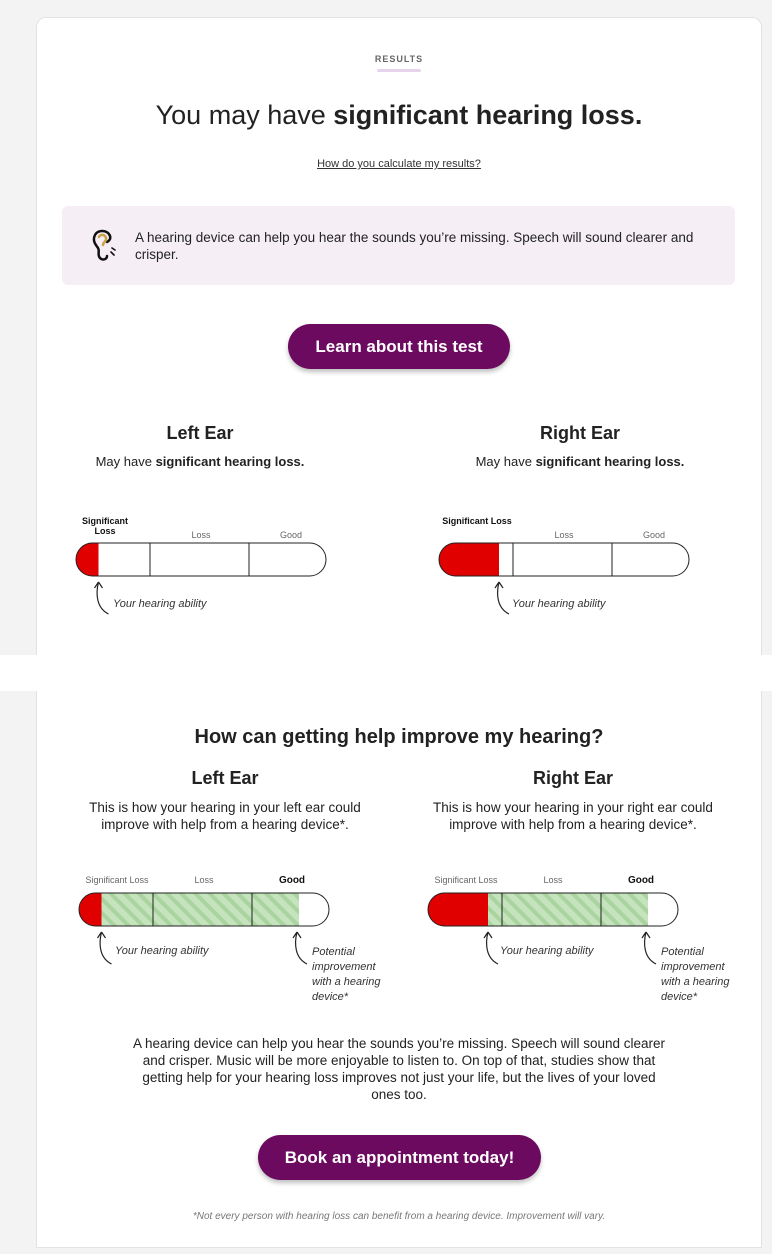  What do you see at coordinates (572, 778) in the screenshot?
I see `improve-right-ear-title: Right Ear` at bounding box center [572, 778].